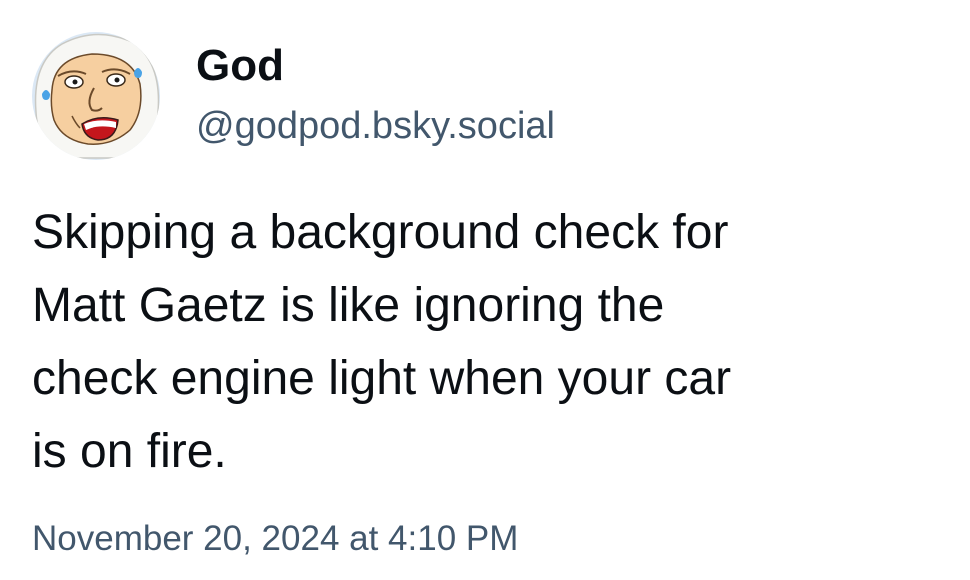  I want to click on post-text-line: Matt Gaetz is like ignoring the, so click(348, 305).